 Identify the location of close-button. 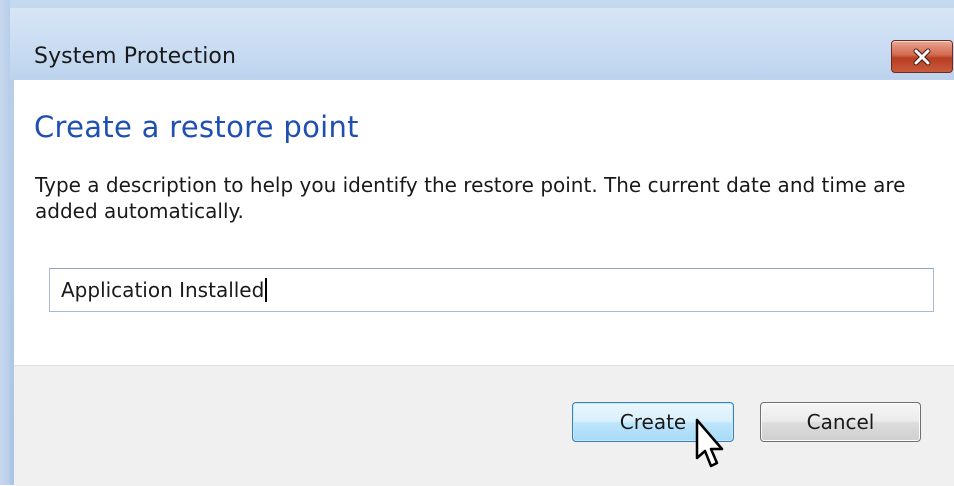
(922, 56).